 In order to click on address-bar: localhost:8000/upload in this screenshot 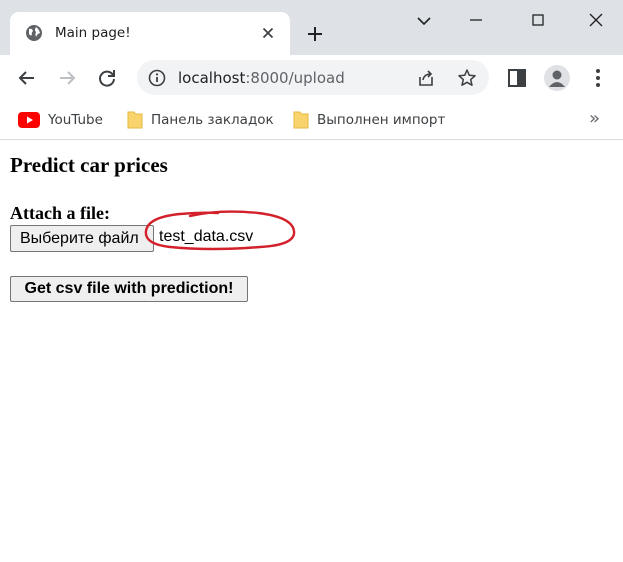, I will do `click(313, 77)`.